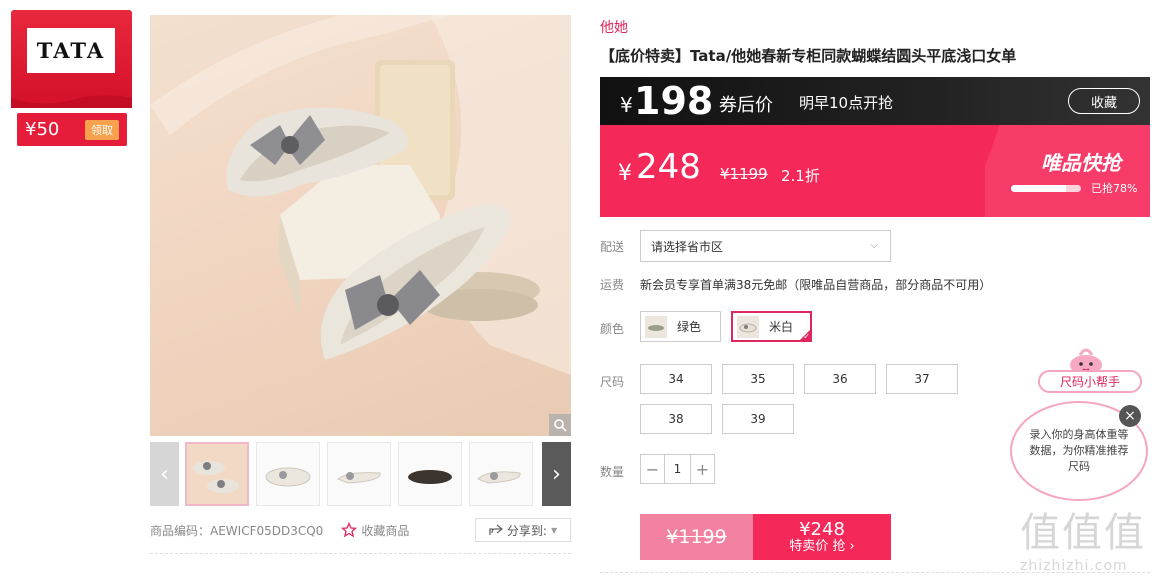 This screenshot has width=1171, height=577. I want to click on watermark: 值值值 zhizhizhi.com, so click(1092, 537).